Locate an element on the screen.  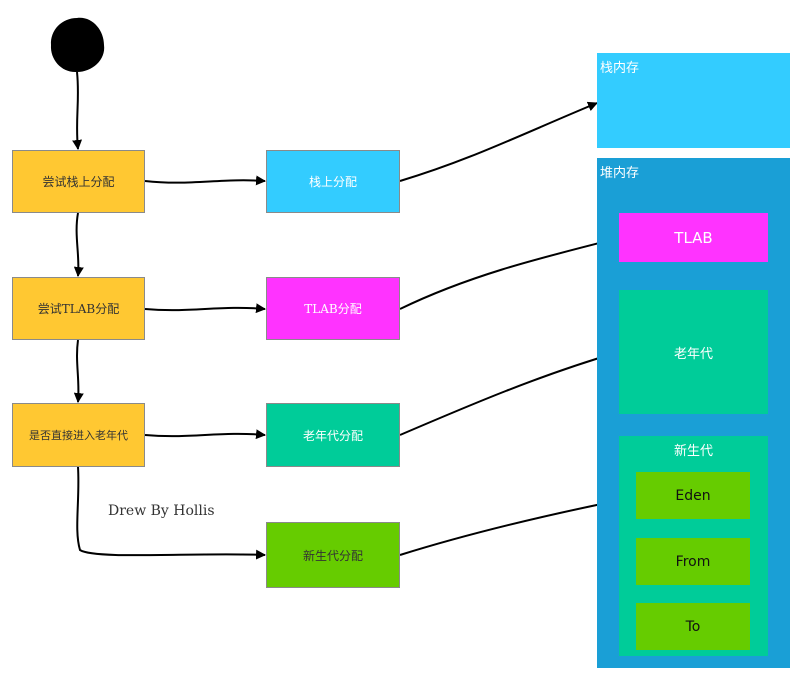
target-tlab-alloc: TLAB分配 is located at coordinates (333, 308).